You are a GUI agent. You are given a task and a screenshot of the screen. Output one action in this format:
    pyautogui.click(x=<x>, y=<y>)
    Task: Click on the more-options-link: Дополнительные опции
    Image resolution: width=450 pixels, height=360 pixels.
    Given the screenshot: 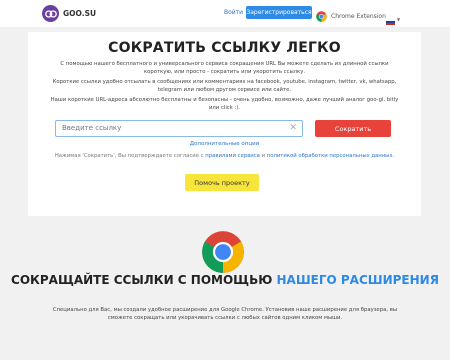 What is the action you would take?
    pyautogui.click(x=224, y=144)
    